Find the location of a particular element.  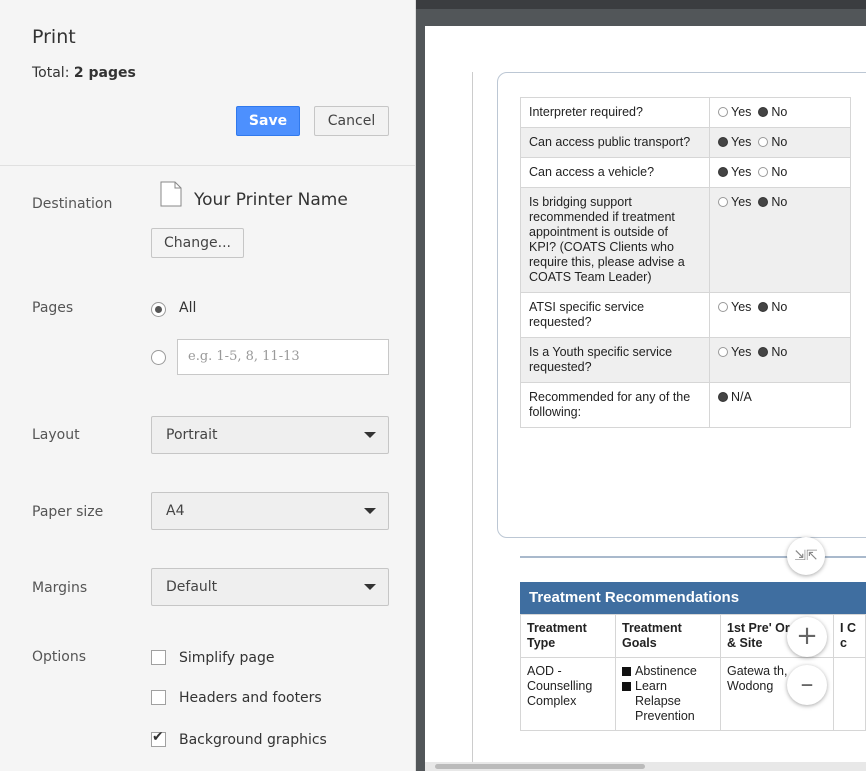

save-button: Save is located at coordinates (268, 121).